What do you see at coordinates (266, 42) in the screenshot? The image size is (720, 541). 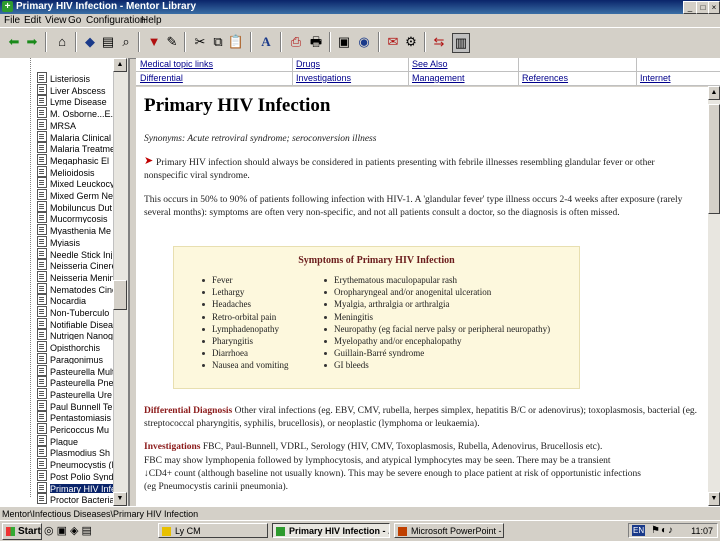 I see `font-icon: A` at bounding box center [266, 42].